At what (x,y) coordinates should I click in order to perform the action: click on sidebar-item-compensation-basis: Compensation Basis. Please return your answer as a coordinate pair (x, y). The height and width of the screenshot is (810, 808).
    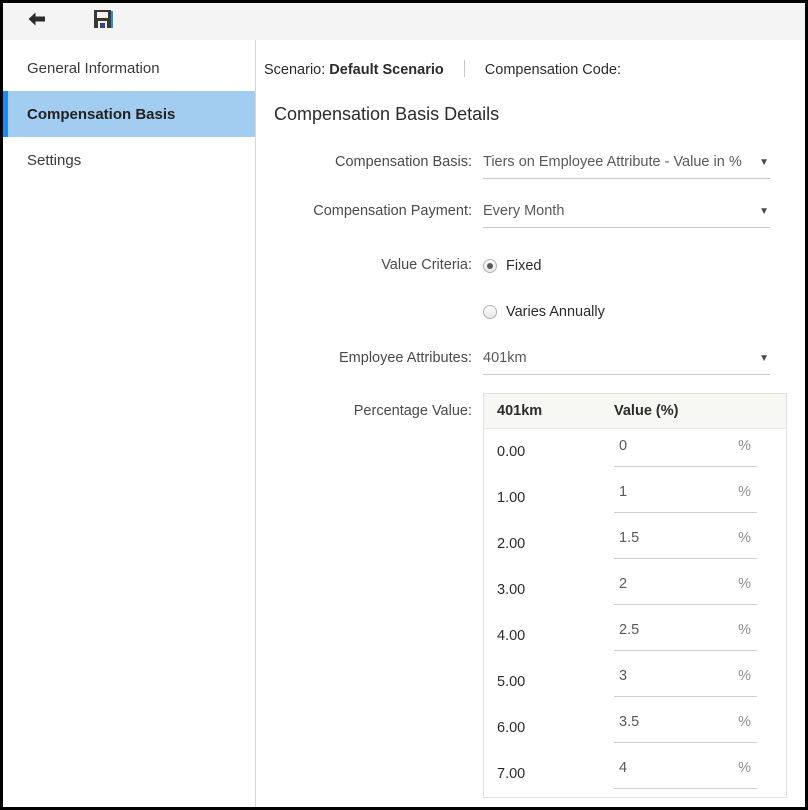
    Looking at the image, I should click on (129, 114).